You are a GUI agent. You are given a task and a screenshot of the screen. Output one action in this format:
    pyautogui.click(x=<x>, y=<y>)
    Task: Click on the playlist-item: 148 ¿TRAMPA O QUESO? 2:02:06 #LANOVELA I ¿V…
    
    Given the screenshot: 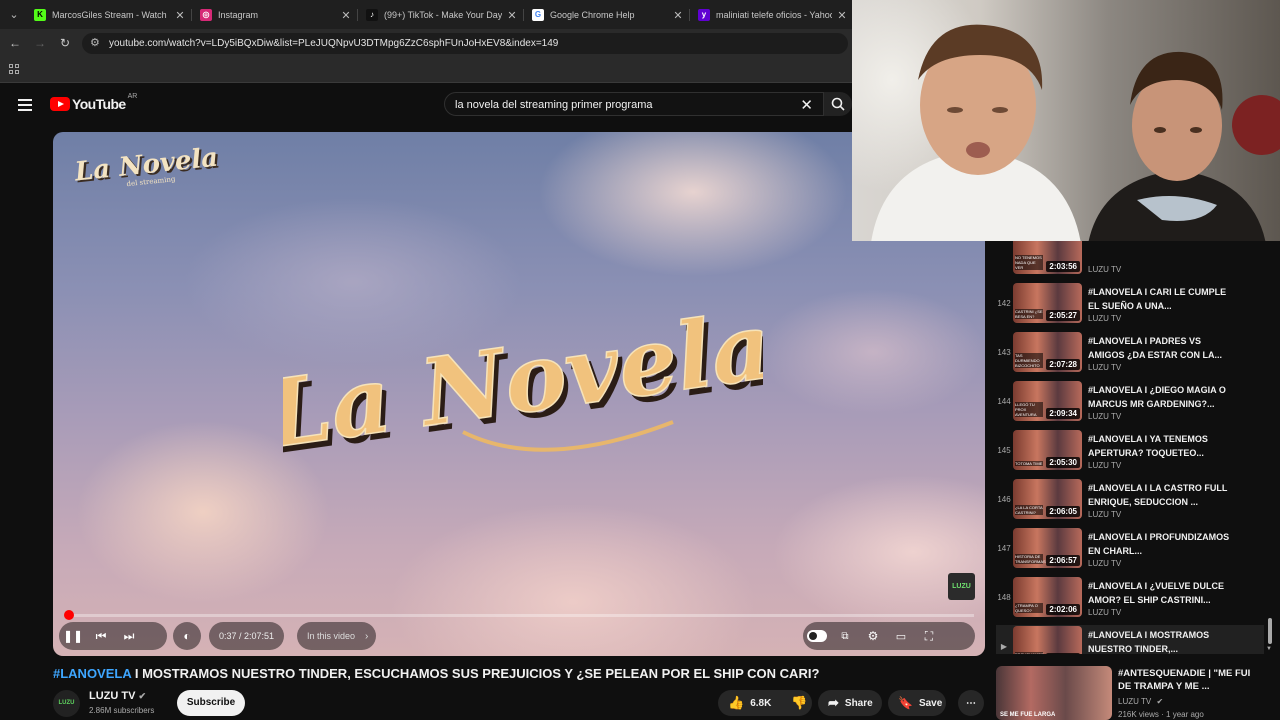 What is the action you would take?
    pyautogui.click(x=1130, y=600)
    